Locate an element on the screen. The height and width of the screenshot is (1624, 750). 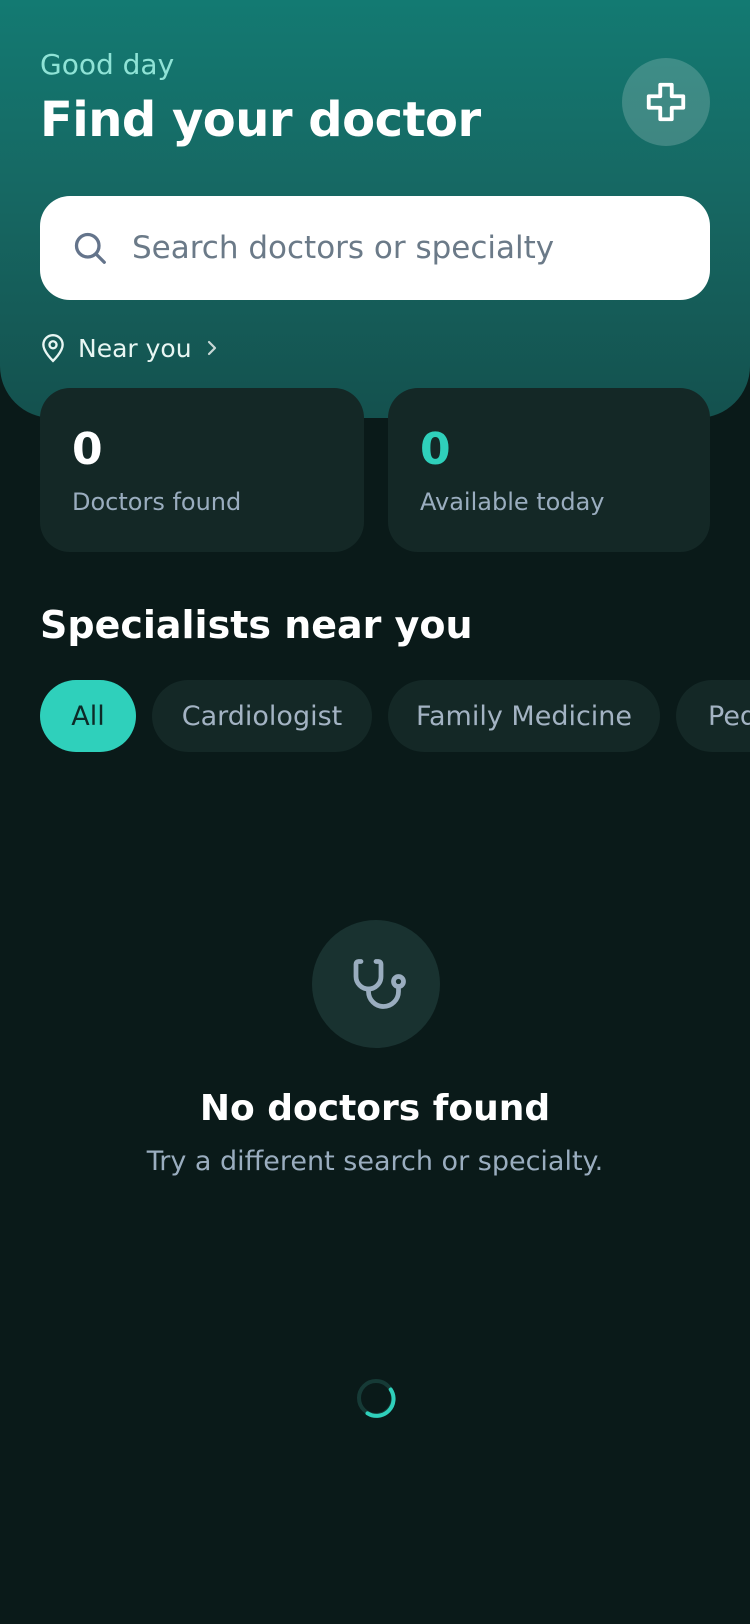
chip-all: All is located at coordinates (88, 716).